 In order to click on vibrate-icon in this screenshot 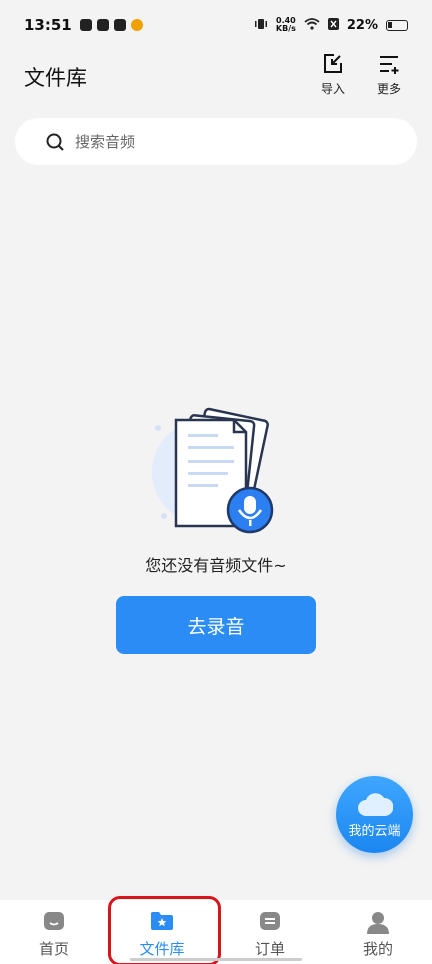, I will do `click(261, 25)`.